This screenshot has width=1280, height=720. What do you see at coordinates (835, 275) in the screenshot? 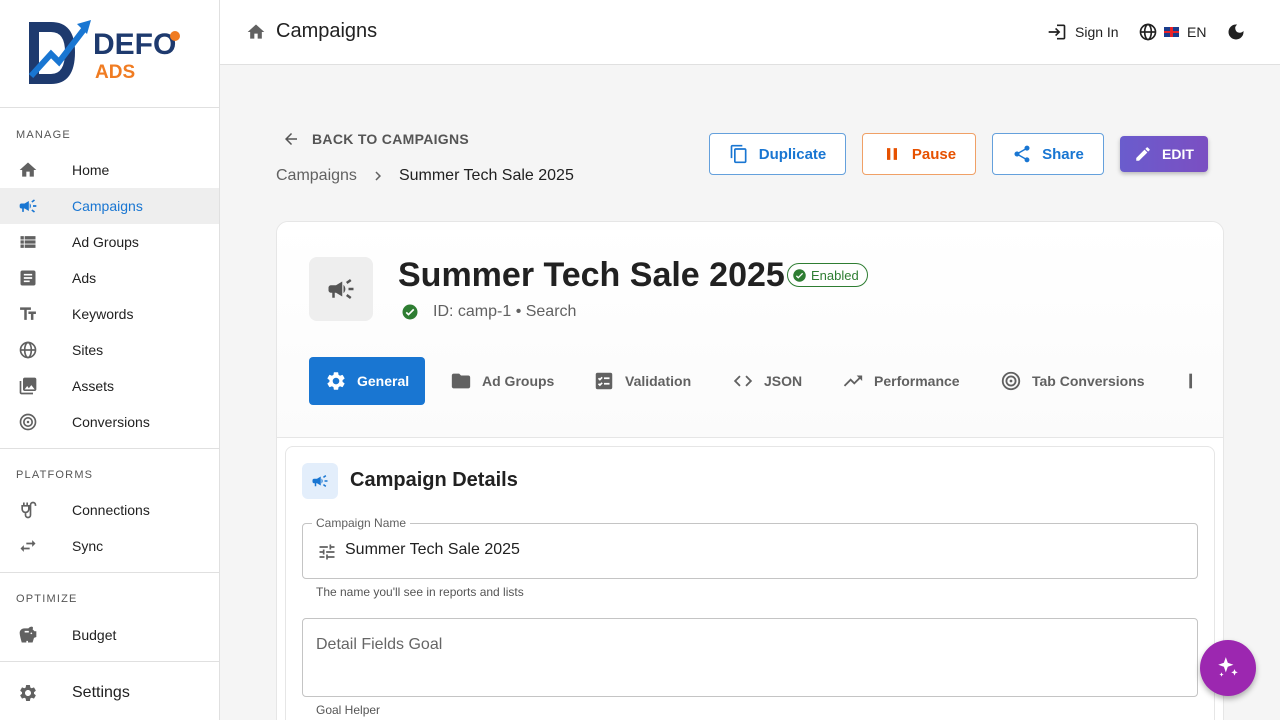
I see `status-label: Enabled` at bounding box center [835, 275].